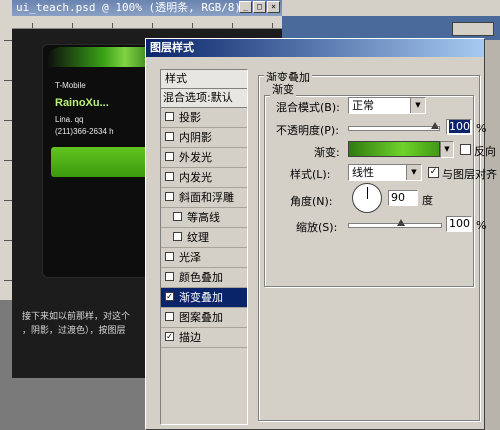 This screenshot has width=500, height=430. I want to click on effect-item: 外发光, so click(204, 158).